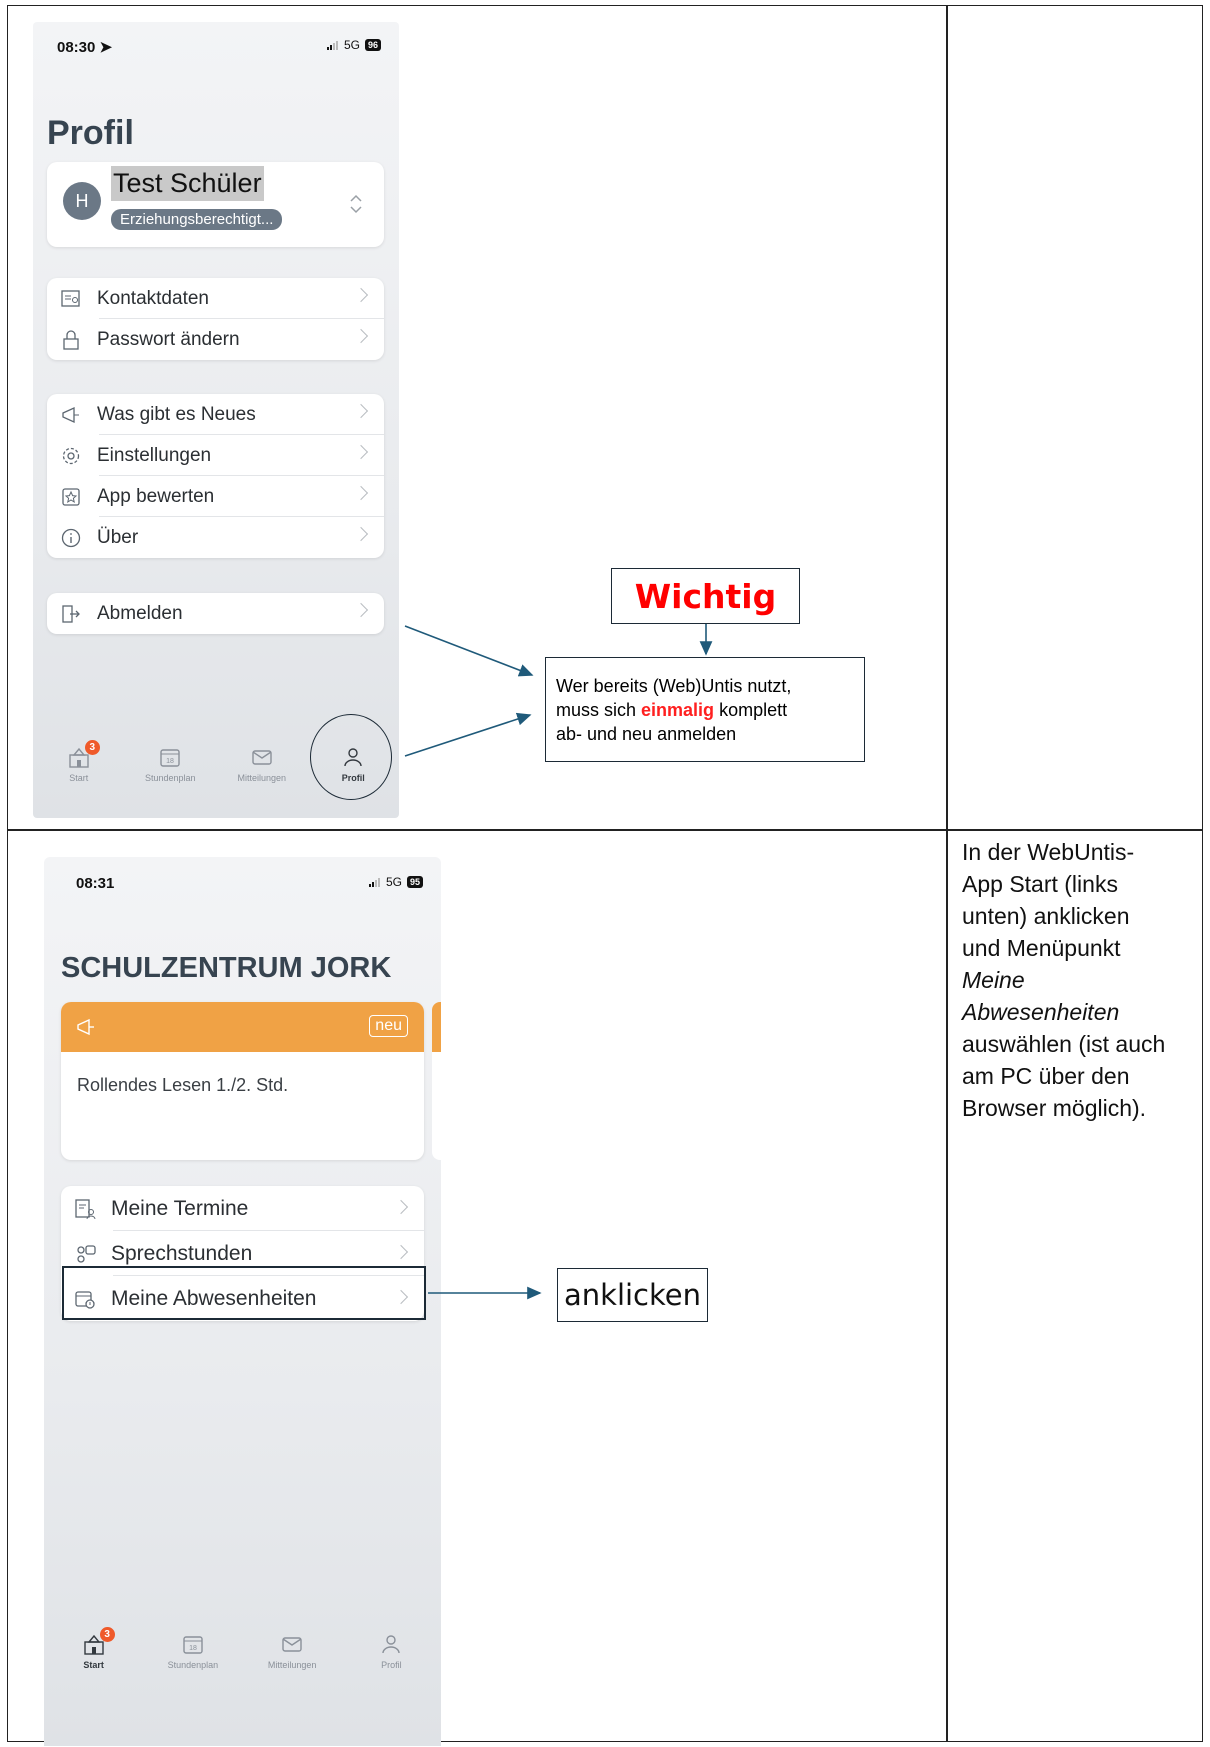  I want to click on battery-icon: 95, so click(414, 882).